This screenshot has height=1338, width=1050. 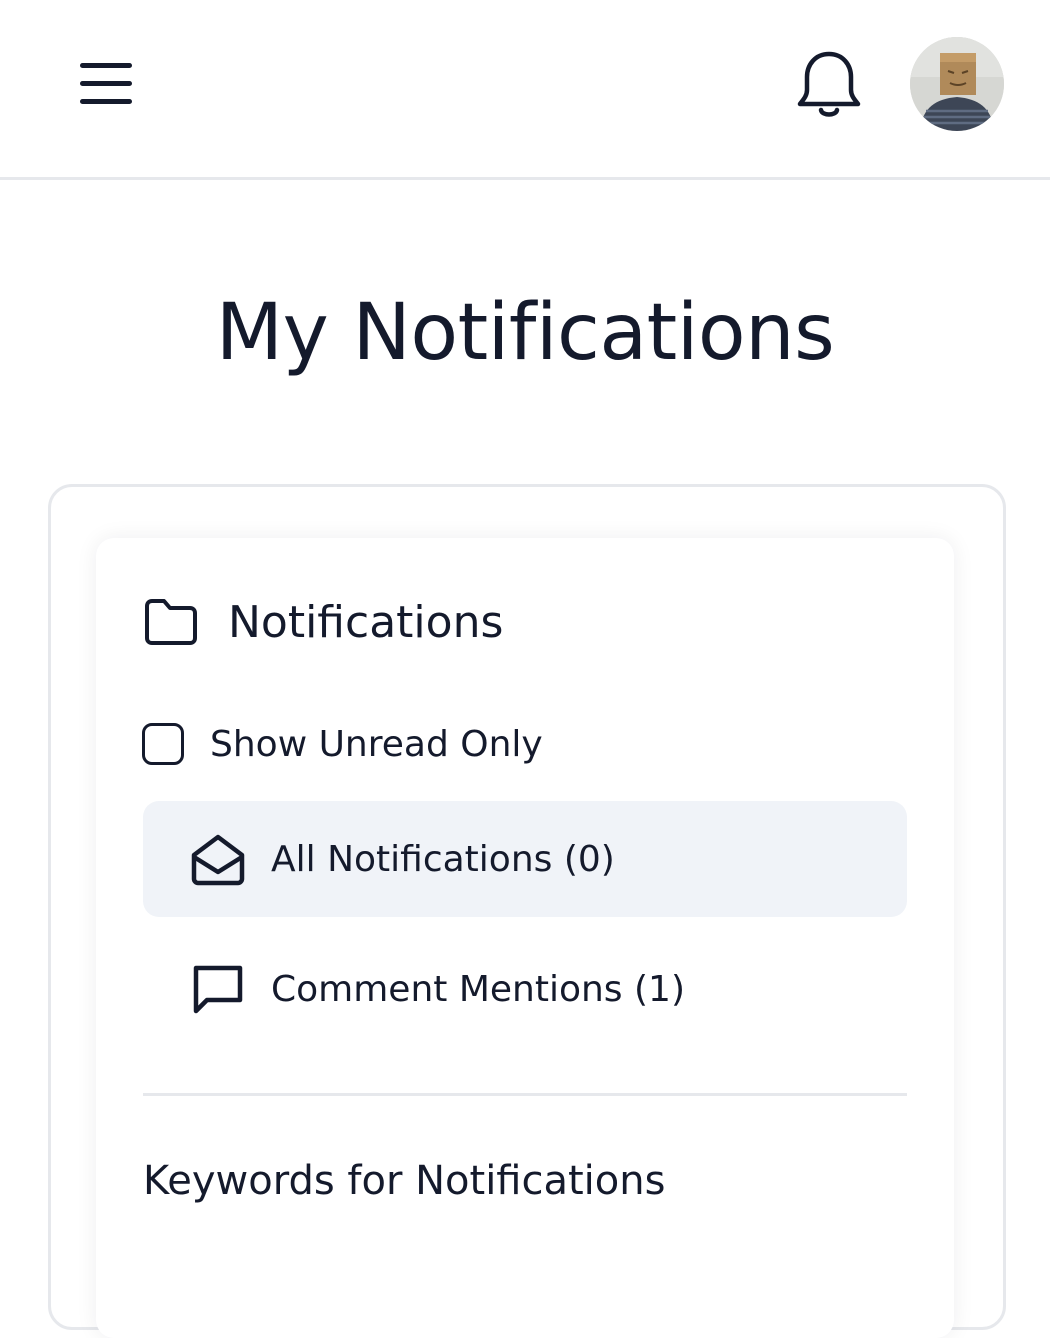 I want to click on section-title: Notifications, so click(x=366, y=622).